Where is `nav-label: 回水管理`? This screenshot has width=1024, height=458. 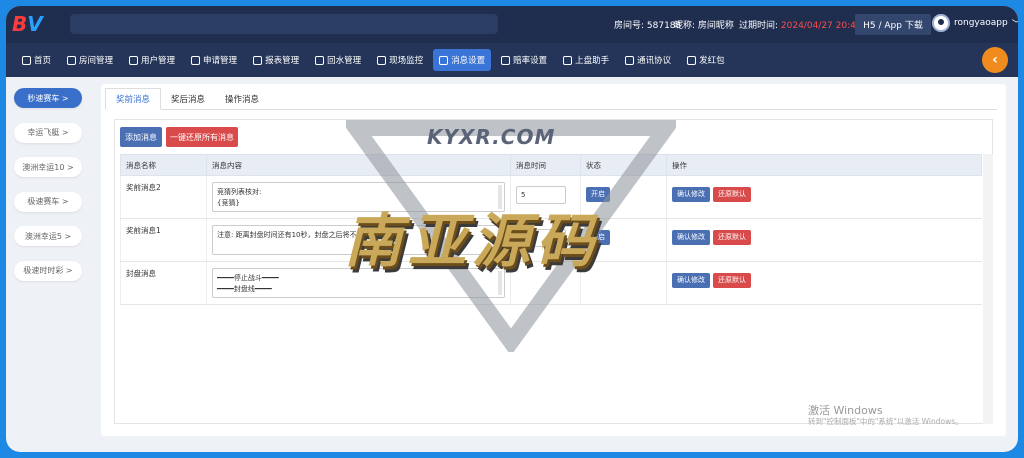
nav-label: 回水管理 is located at coordinates (344, 61).